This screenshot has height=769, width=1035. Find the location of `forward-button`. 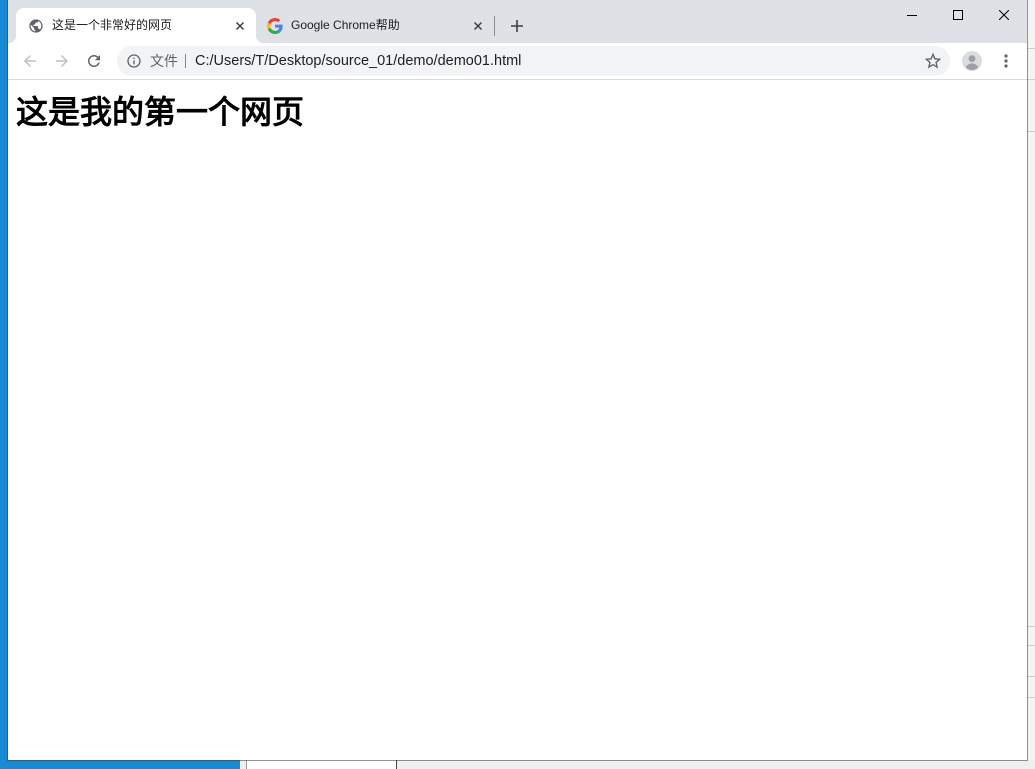

forward-button is located at coordinates (62, 61).